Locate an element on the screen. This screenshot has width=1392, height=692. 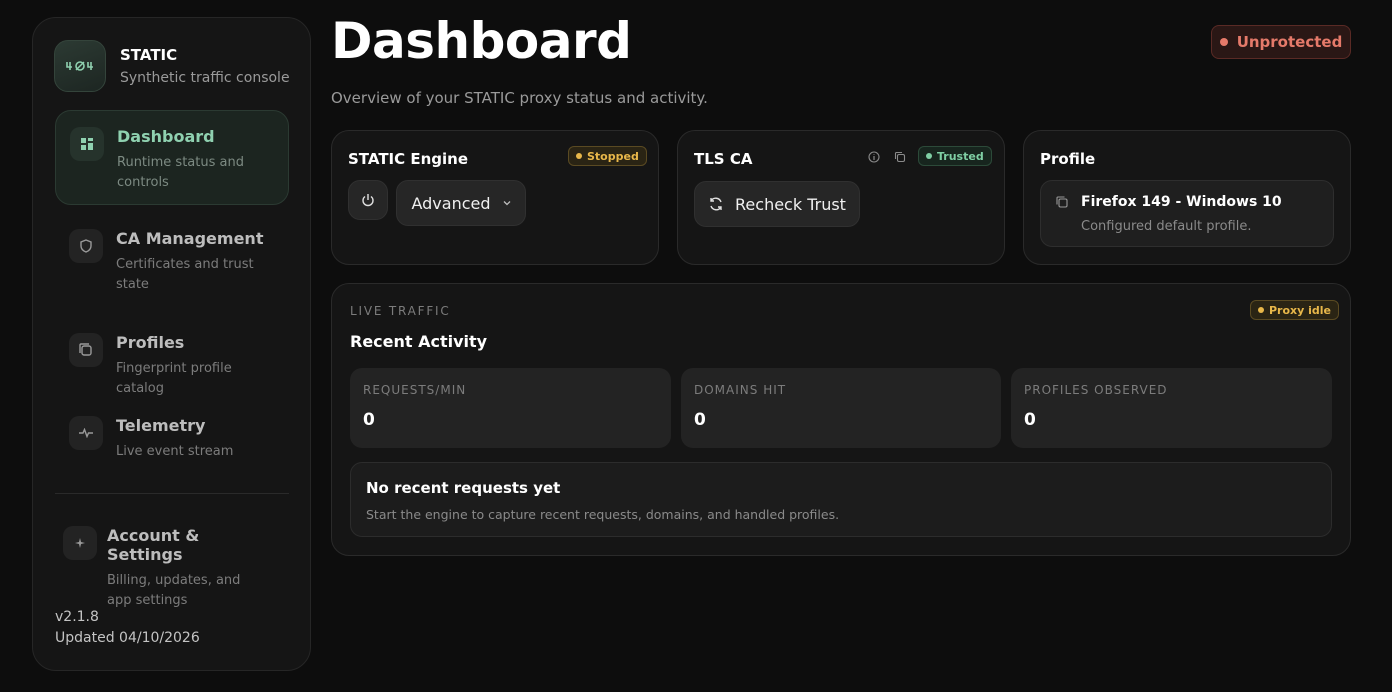
brand-logo-icon is located at coordinates (79, 66).